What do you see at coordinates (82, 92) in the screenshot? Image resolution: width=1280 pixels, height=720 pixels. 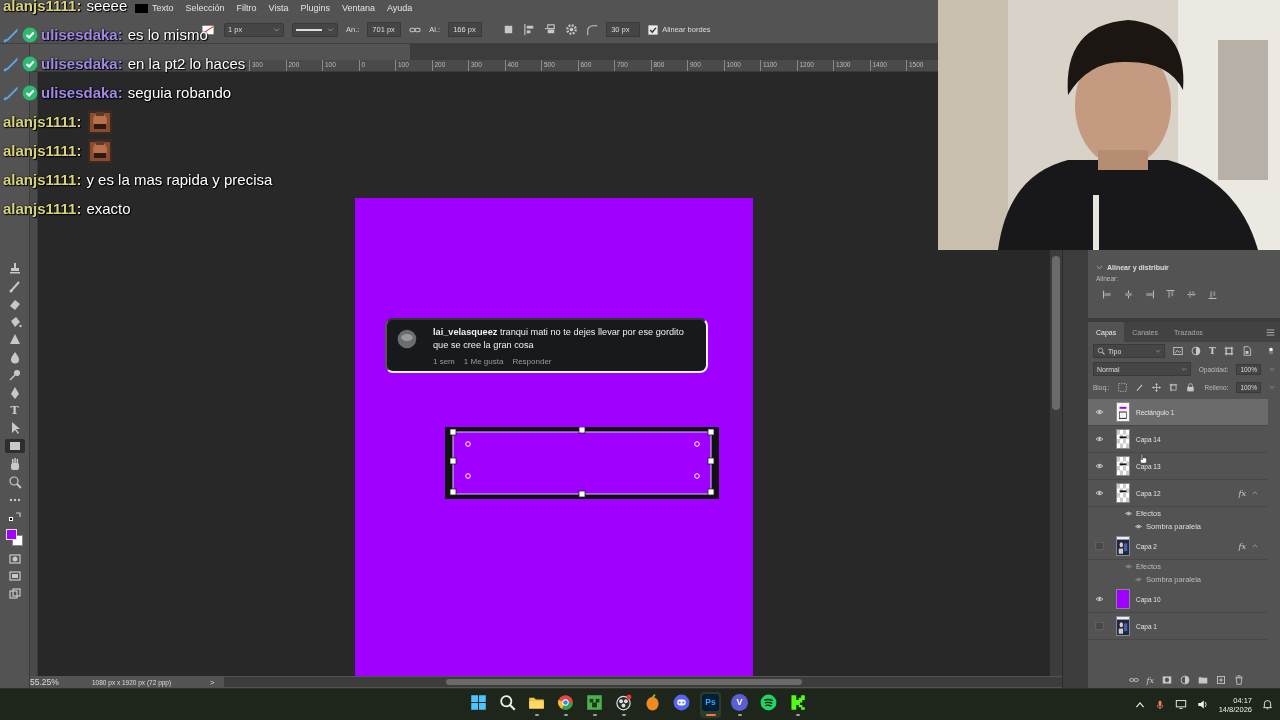 I see `chat-username: ulisesdaka:` at bounding box center [82, 92].